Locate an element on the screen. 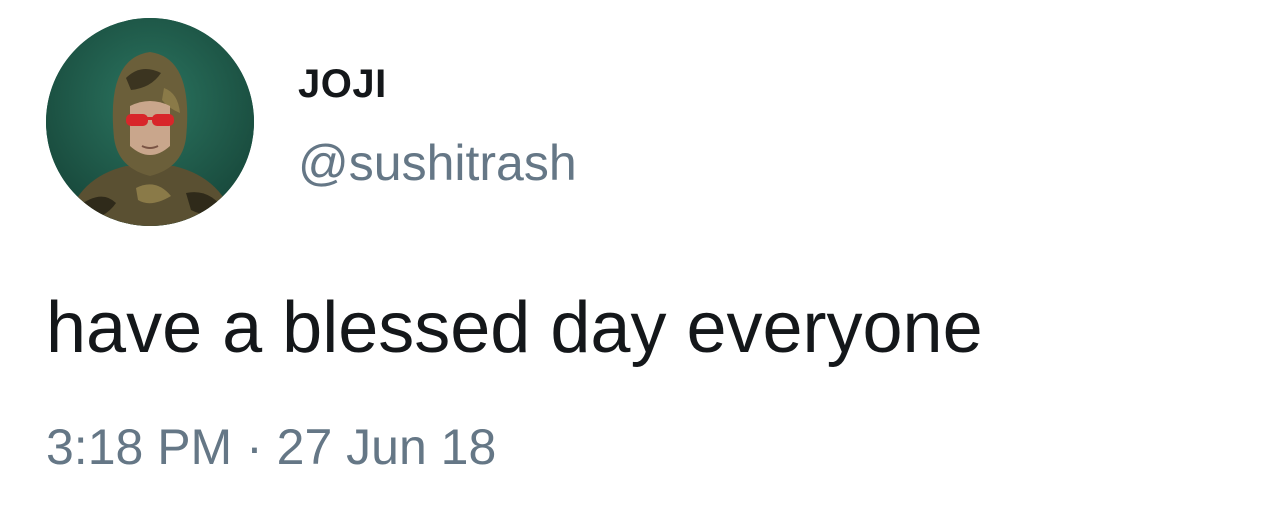 This screenshot has height=510, width=1280. avatar is located at coordinates (150, 122).